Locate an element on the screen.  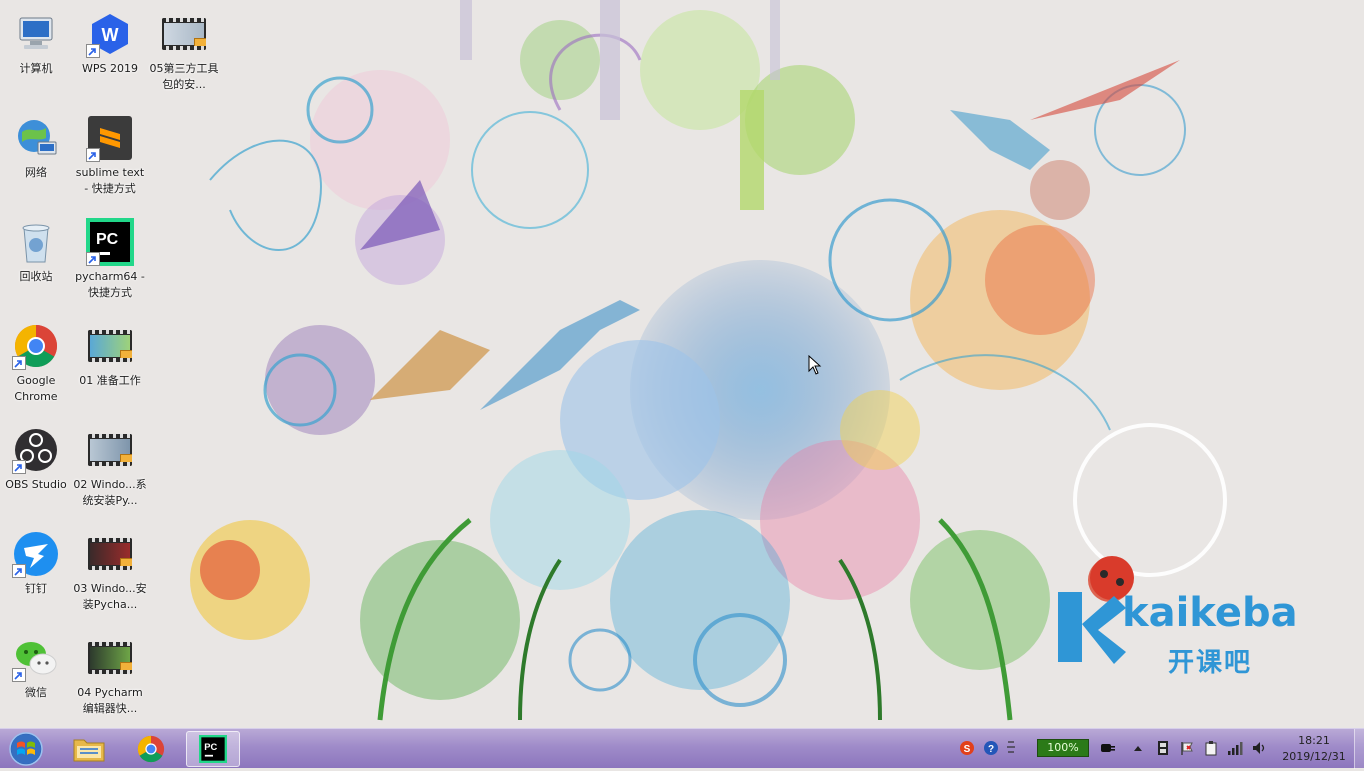
power-plug-icon is located at coordinates (1107, 748).